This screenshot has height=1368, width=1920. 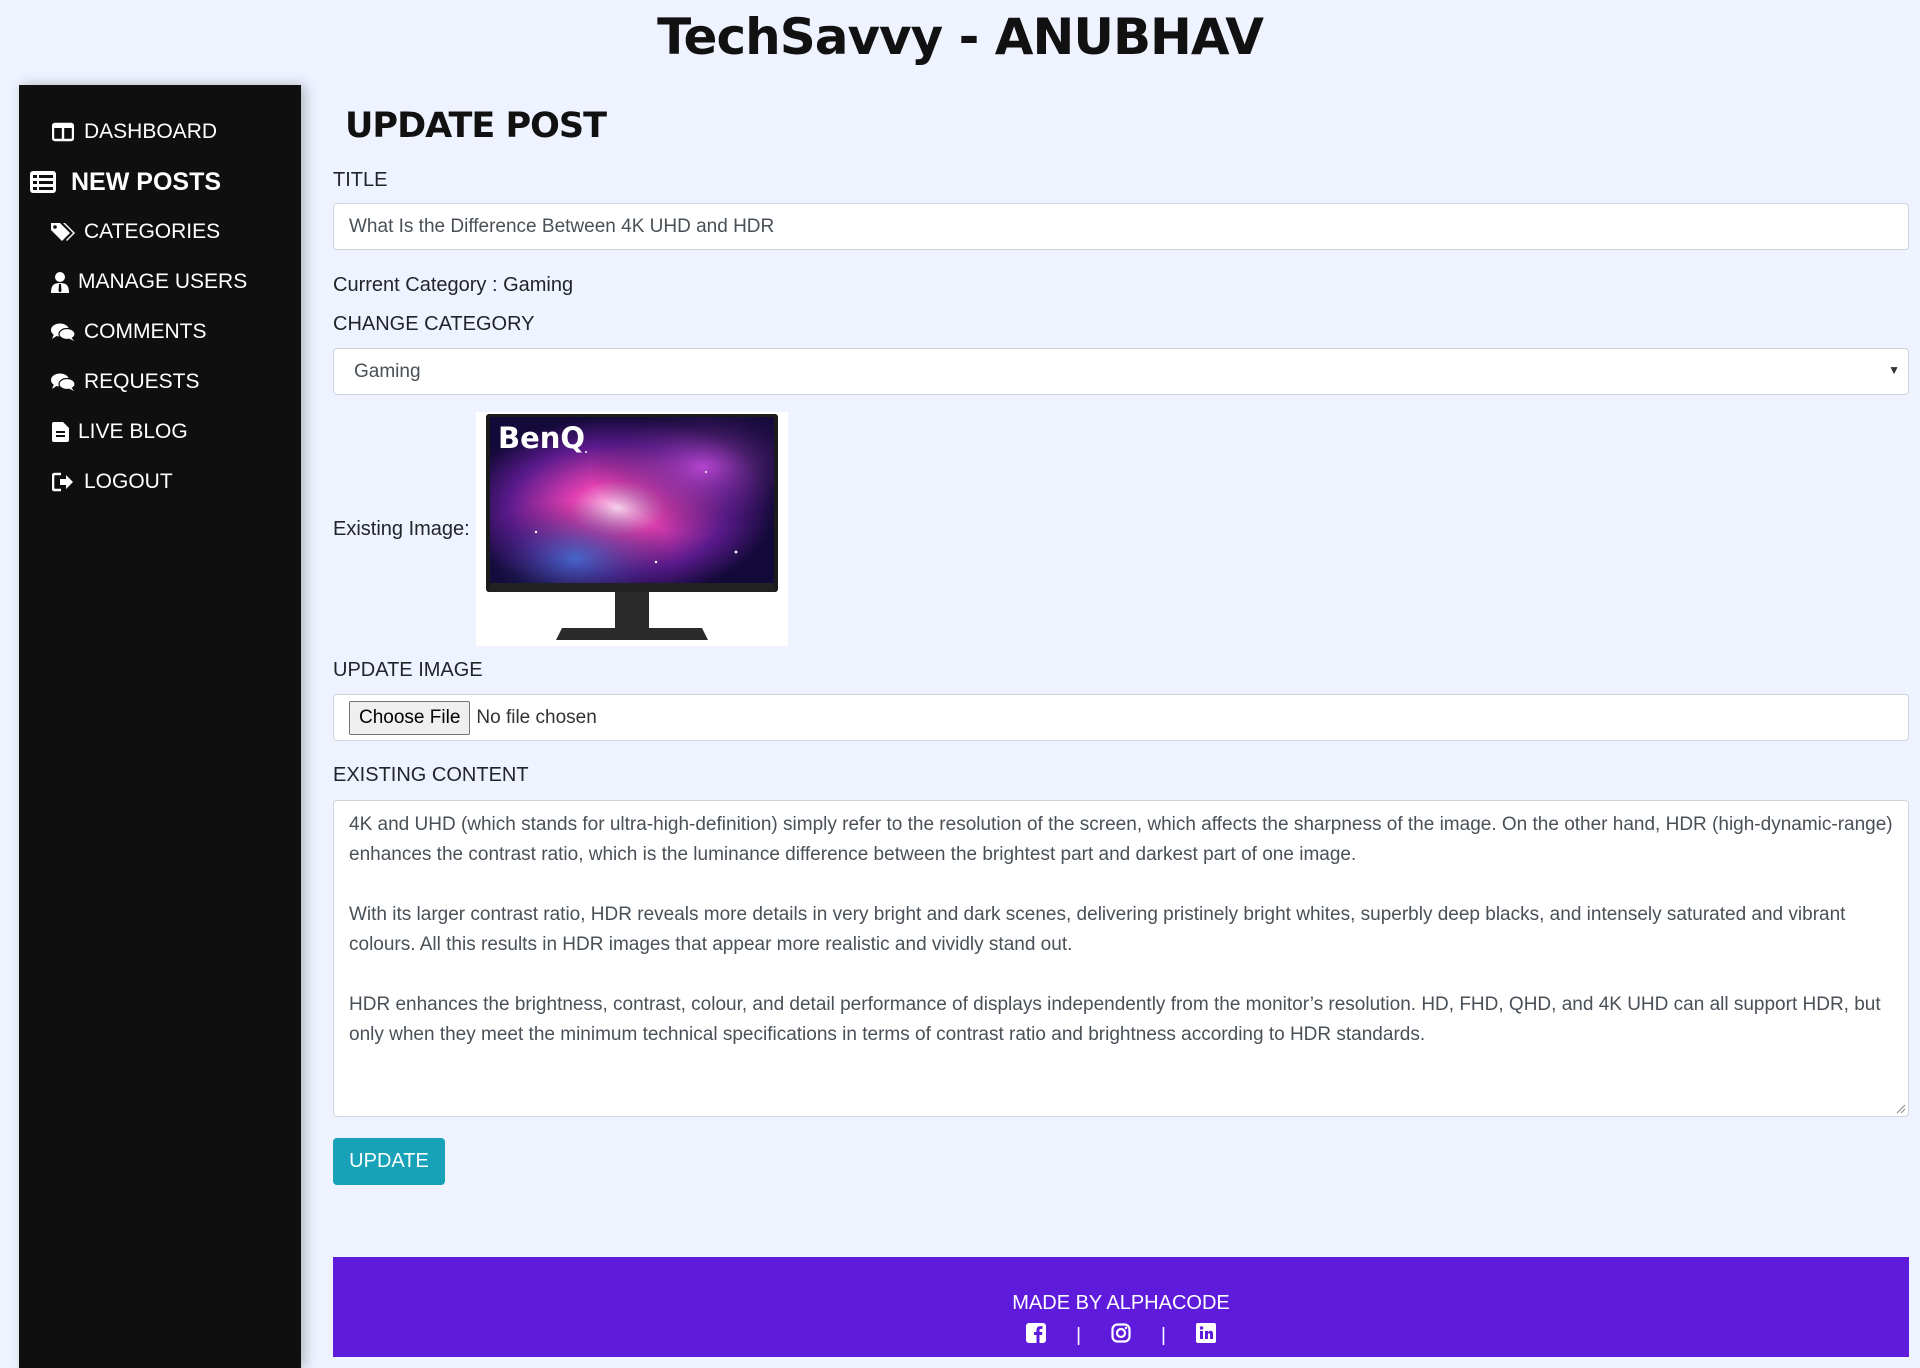 I want to click on resize-handle-icon, so click(x=1900, y=1108).